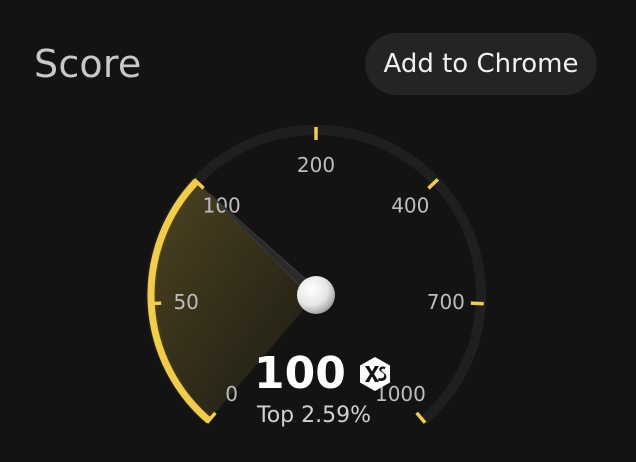 Image resolution: width=636 pixels, height=462 pixels. What do you see at coordinates (185, 302) in the screenshot?
I see `gauge-tick-label: 50` at bounding box center [185, 302].